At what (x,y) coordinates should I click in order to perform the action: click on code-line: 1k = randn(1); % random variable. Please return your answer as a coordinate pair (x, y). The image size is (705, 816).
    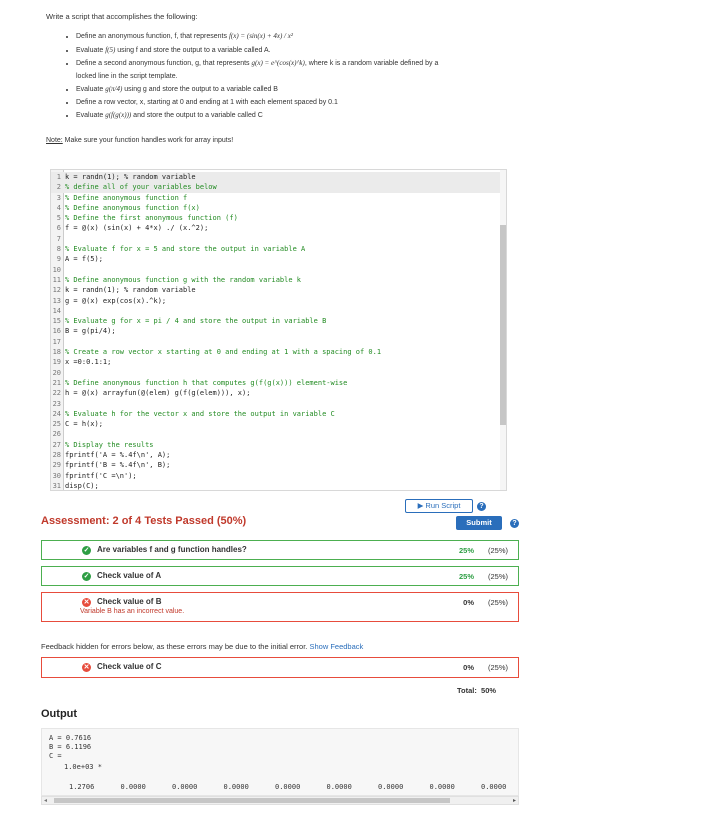
    Looking at the image, I should click on (278, 177).